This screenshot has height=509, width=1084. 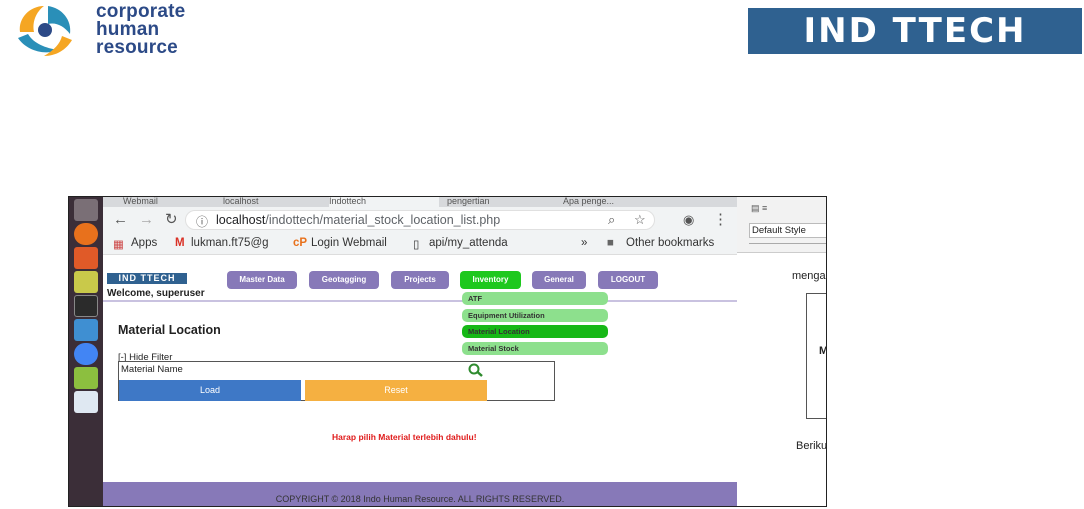 I want to click on bookmark-other: Other bookmarks, so click(x=670, y=243).